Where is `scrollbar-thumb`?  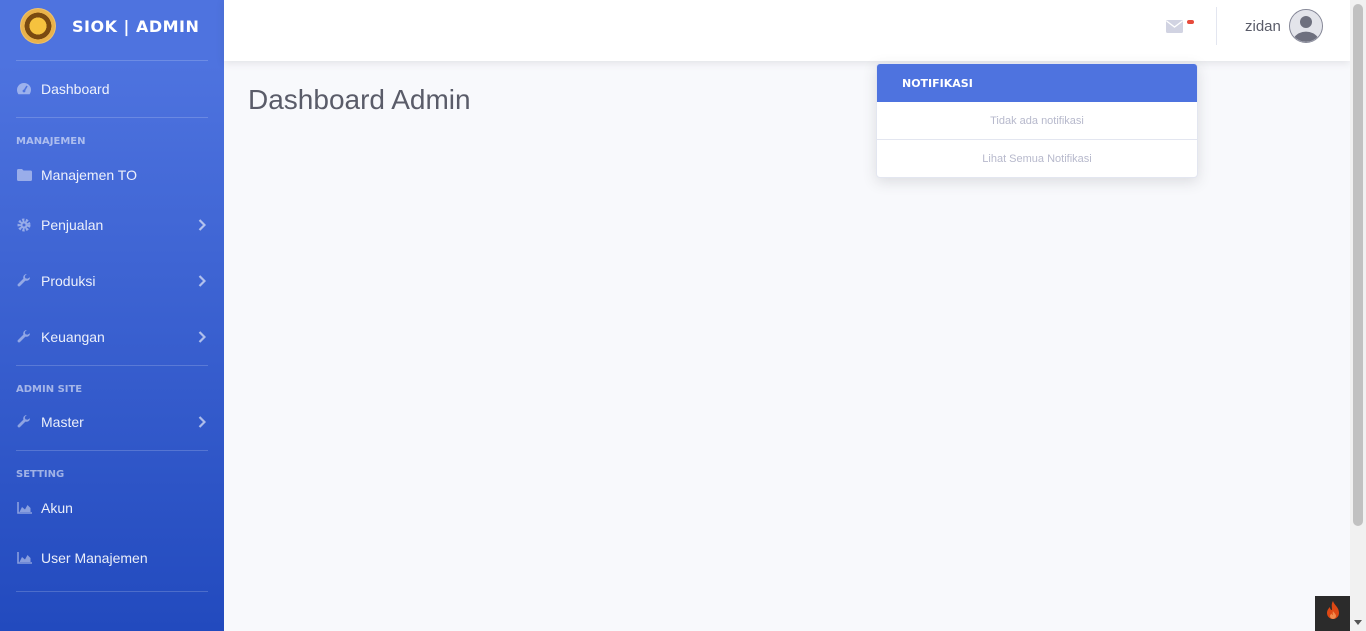 scrollbar-thumb is located at coordinates (1358, 265).